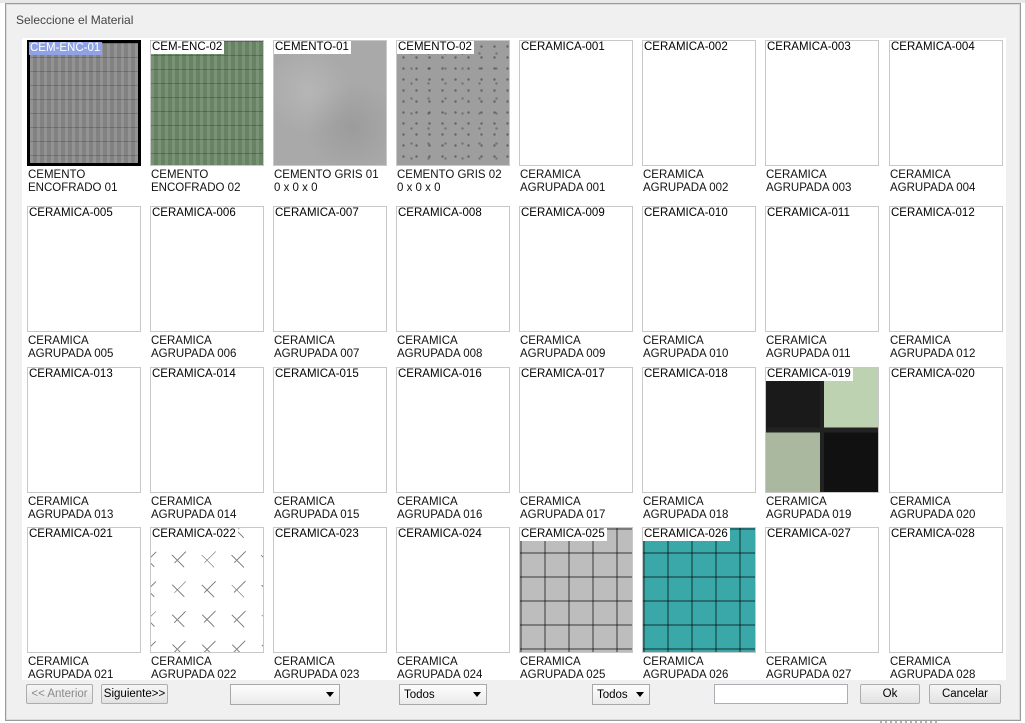 The height and width of the screenshot is (723, 1025). I want to click on material-tile: CERAMICA-020 CERAMICA AGRUPADA 020, so click(945, 443).